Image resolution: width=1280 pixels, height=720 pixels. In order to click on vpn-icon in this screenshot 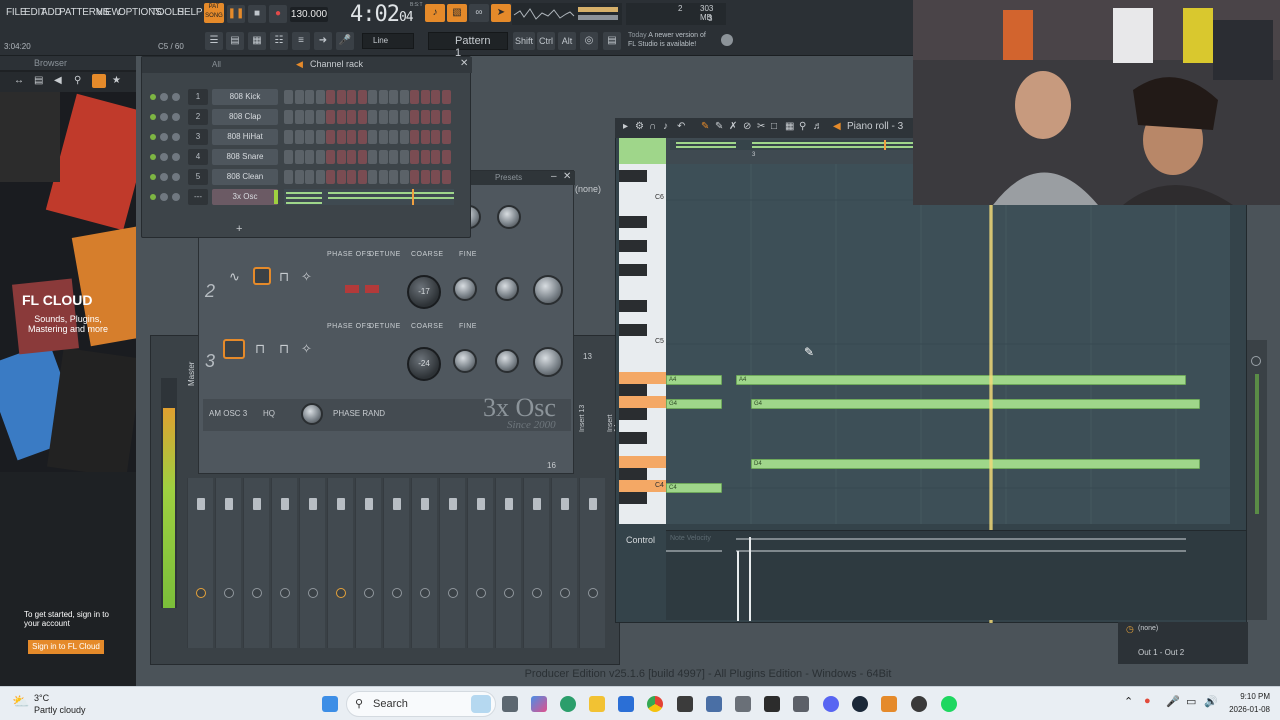, I will do `click(714, 704)`.